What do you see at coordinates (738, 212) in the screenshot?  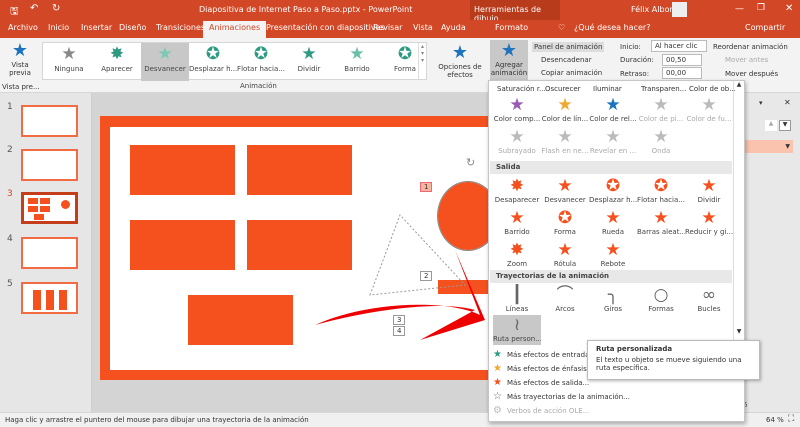 I see `dropdown-scrollbar: ▲ ▼` at bounding box center [738, 212].